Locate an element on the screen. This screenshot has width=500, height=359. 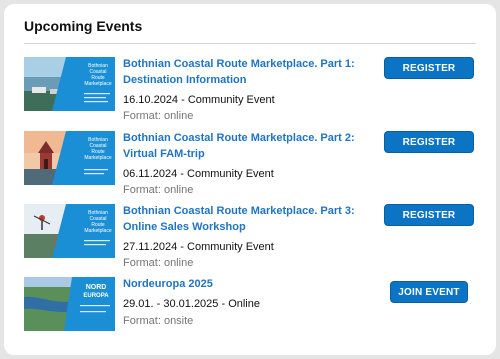
event-date-type: 29.01. - 30.01.2025 - Online is located at coordinates (191, 304).